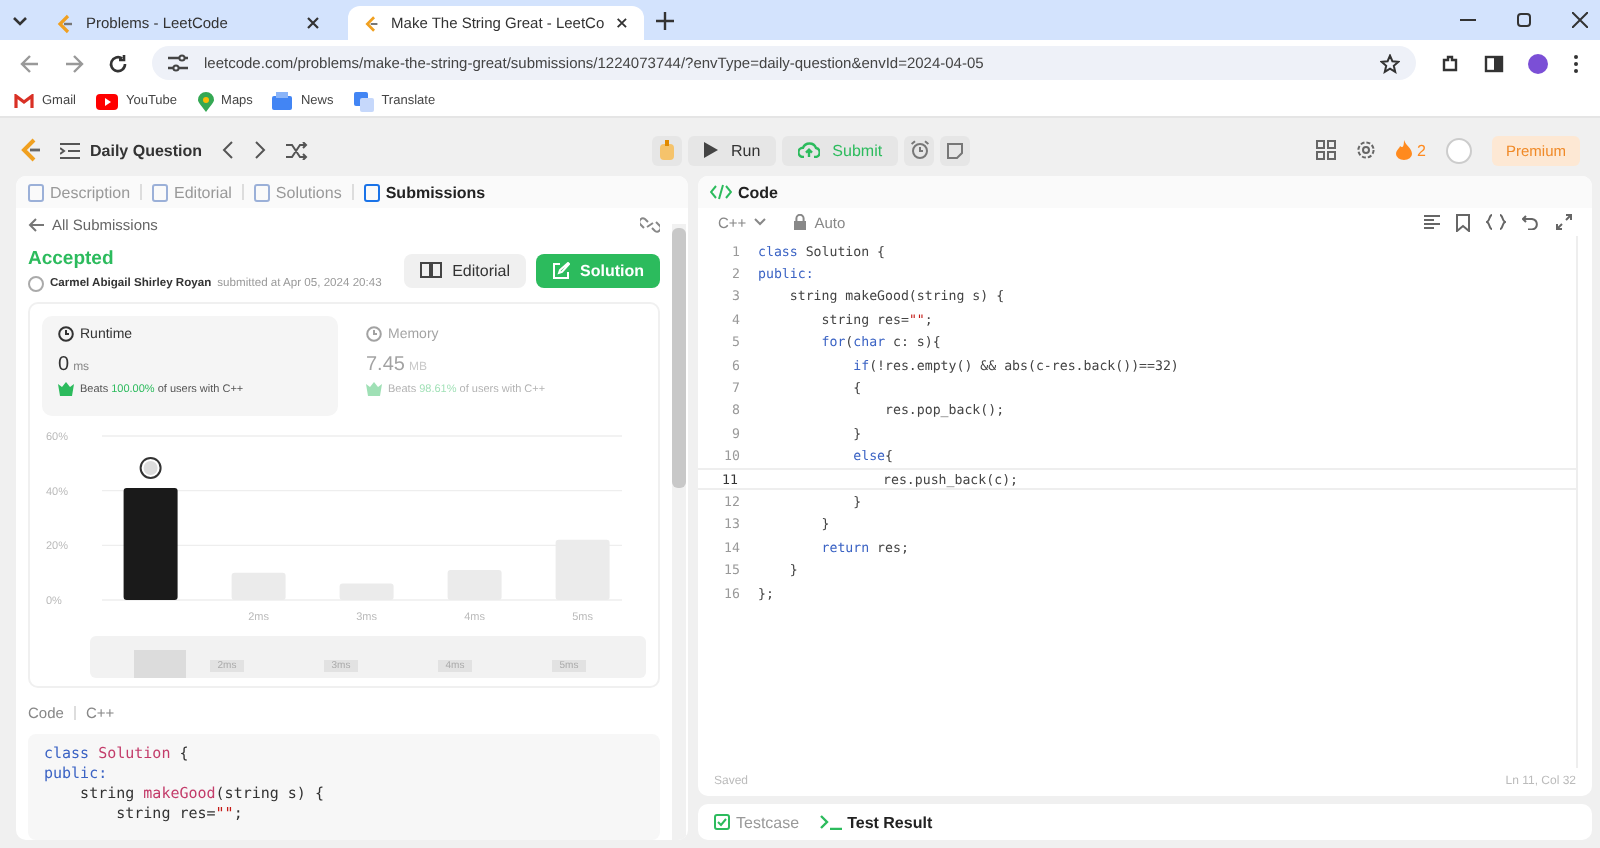 The height and width of the screenshot is (848, 1600). What do you see at coordinates (150, 543) in the screenshot?
I see `histogram-bar` at bounding box center [150, 543].